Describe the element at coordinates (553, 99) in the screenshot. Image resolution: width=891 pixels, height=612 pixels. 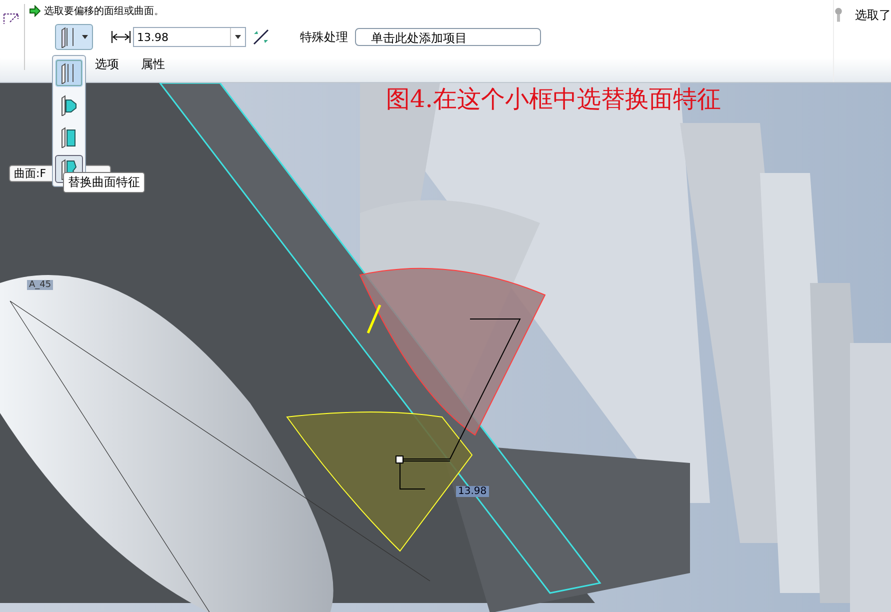
I see `annotation-caption: 图4.在这个小框中选替换面特征` at that location.